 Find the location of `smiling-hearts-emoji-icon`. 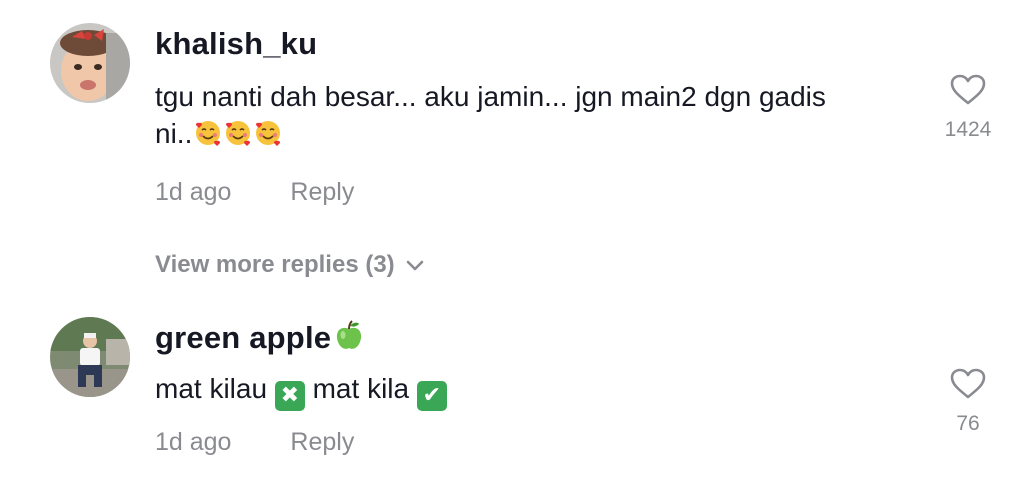

smiling-hearts-emoji-icon is located at coordinates (237, 133).